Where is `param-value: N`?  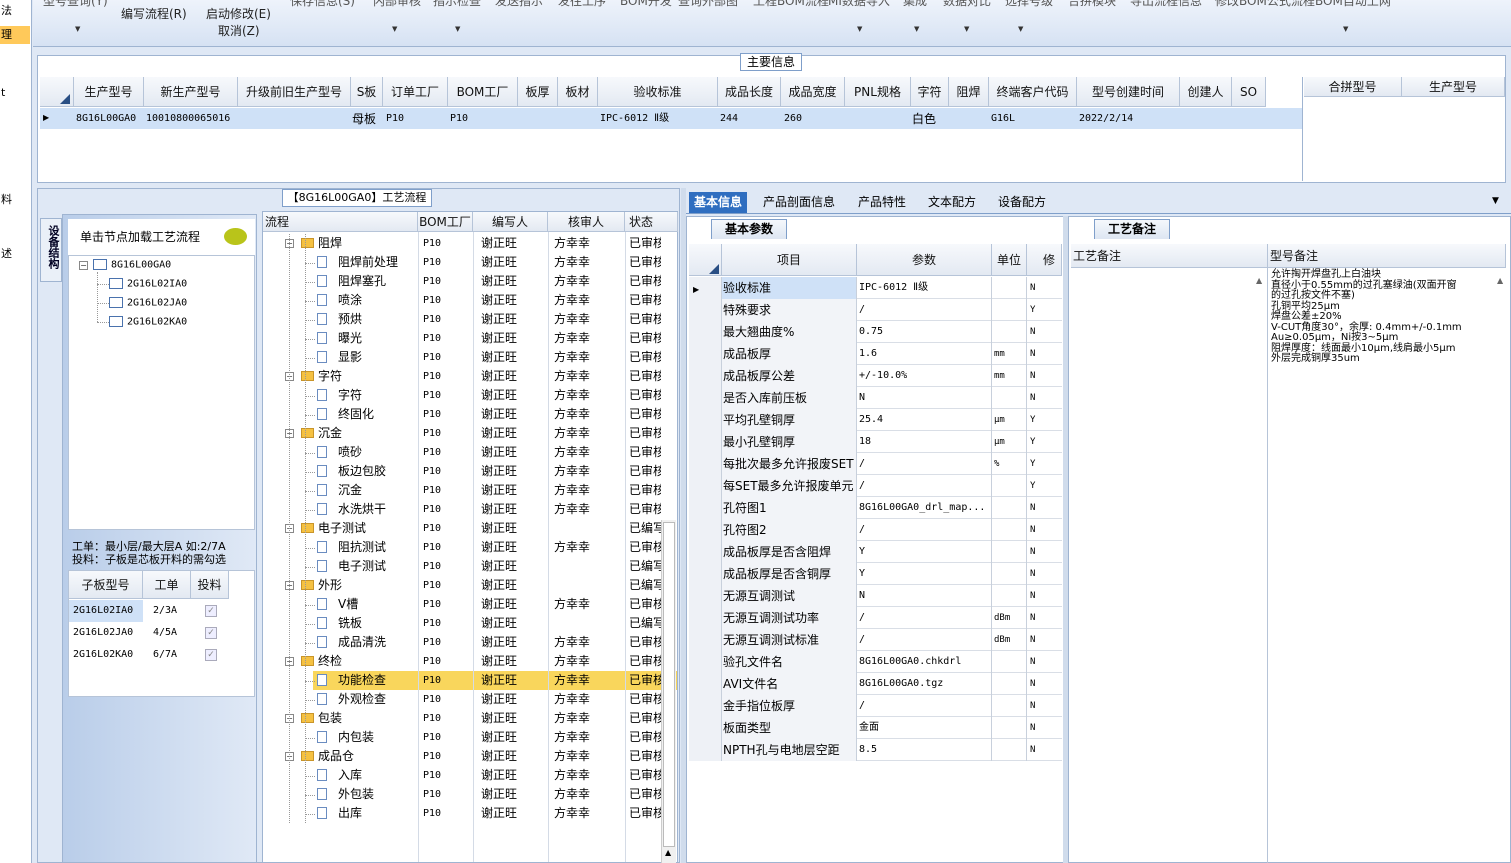 param-value: N is located at coordinates (924, 398).